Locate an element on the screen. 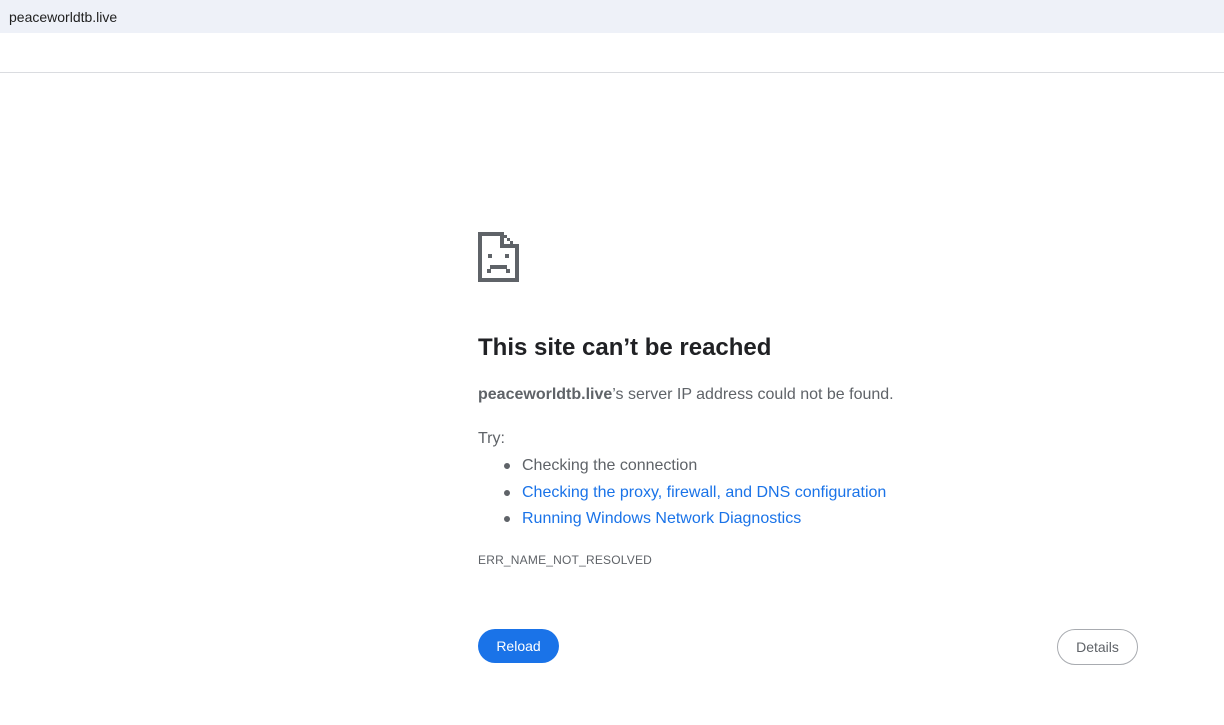  address-bar-url: peaceworldtb.live is located at coordinates (63, 17).